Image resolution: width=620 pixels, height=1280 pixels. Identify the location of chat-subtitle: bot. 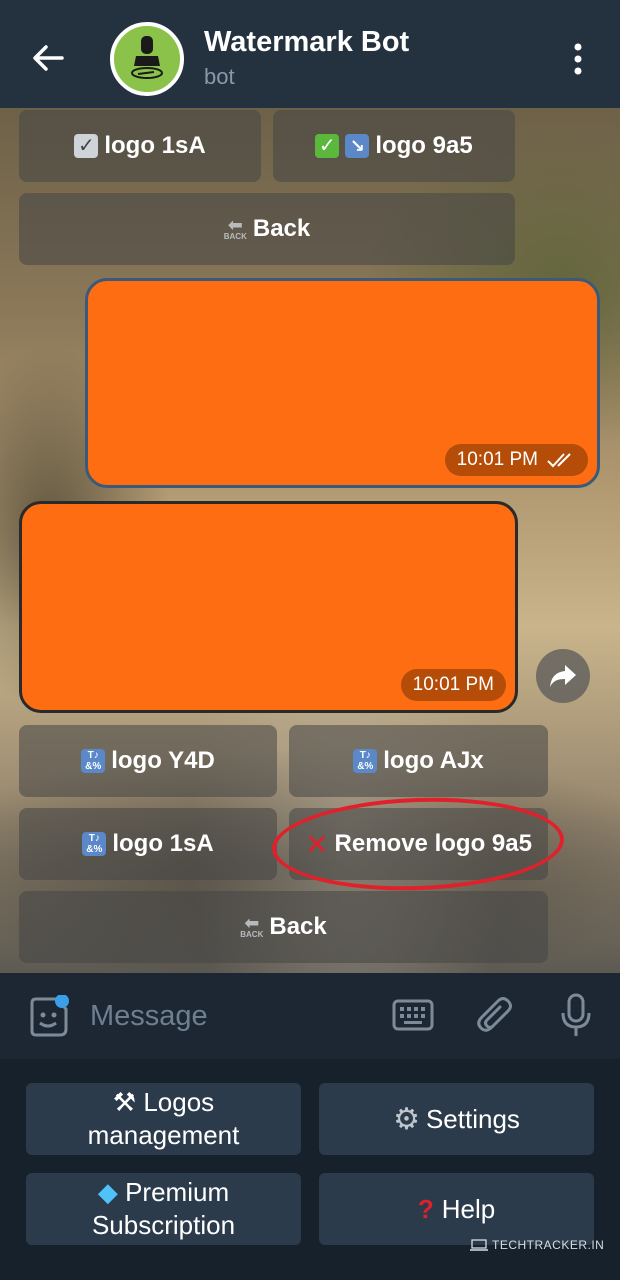
(219, 76).